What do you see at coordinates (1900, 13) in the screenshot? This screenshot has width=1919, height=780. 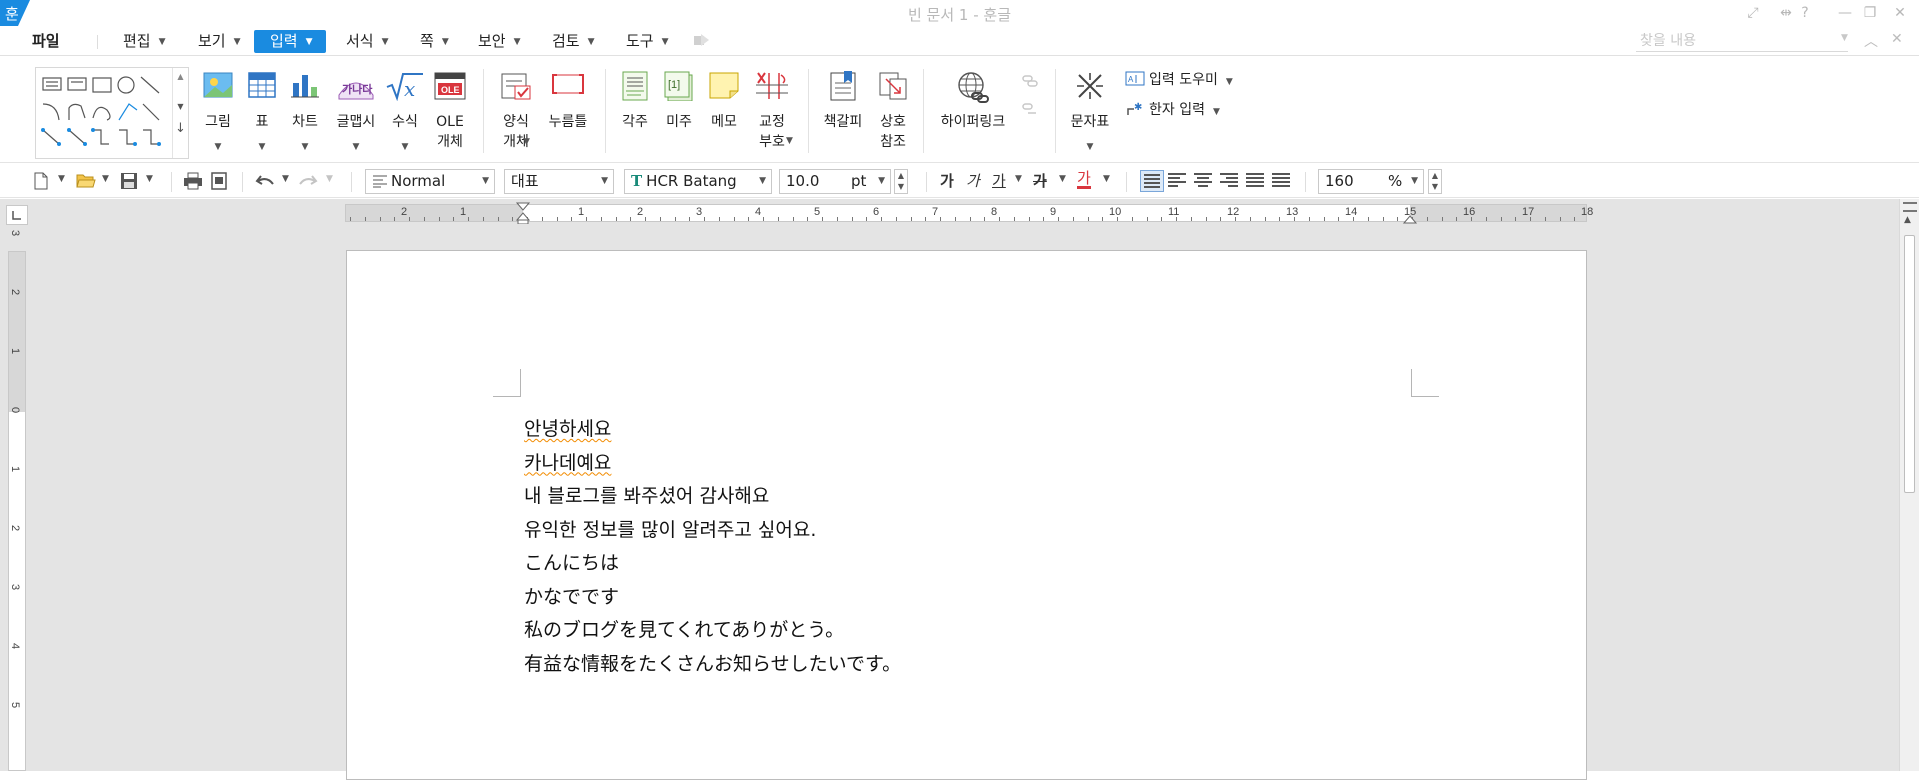 I see `close-button: ✕` at bounding box center [1900, 13].